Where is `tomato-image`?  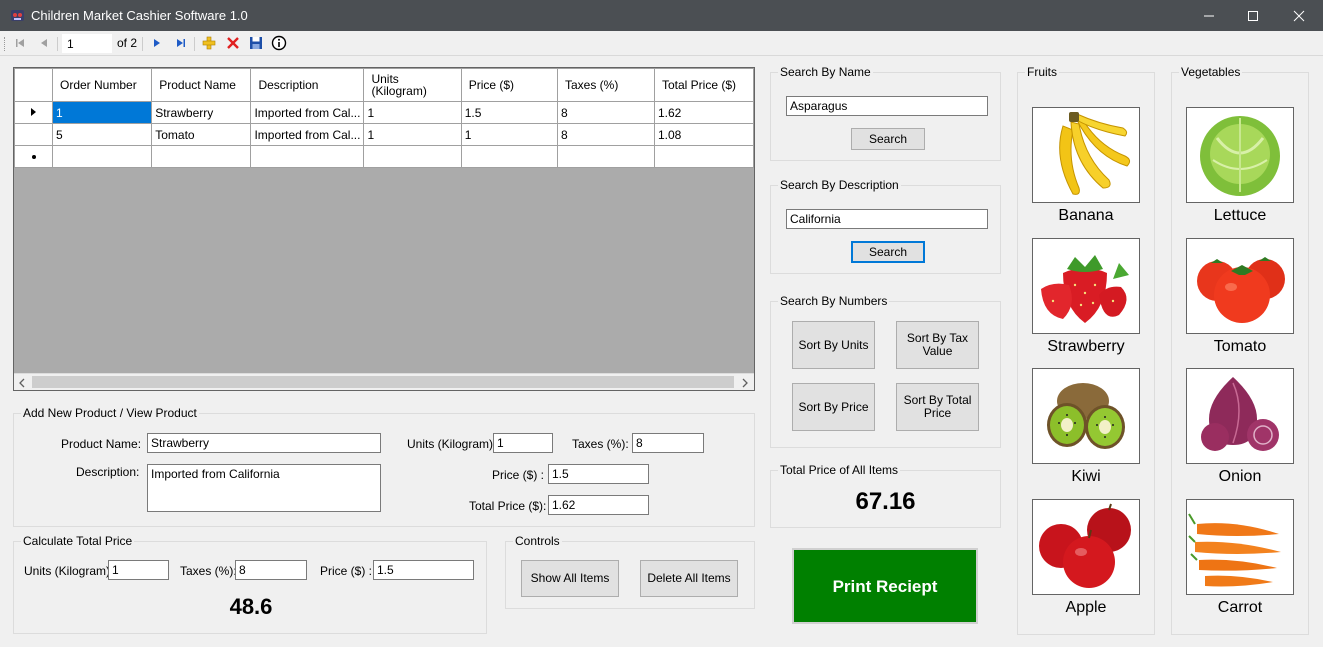
tomato-image is located at coordinates (1240, 286).